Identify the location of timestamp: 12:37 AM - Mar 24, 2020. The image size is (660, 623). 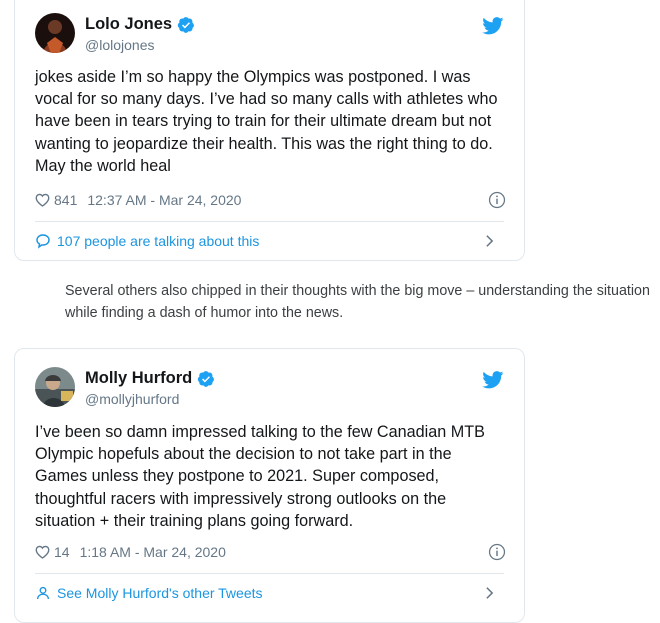
(164, 200).